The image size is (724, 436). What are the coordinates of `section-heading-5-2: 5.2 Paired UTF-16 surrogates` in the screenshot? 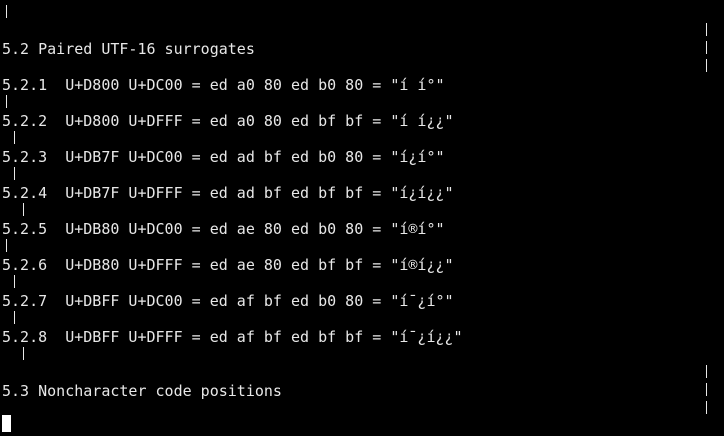 It's located at (128, 49).